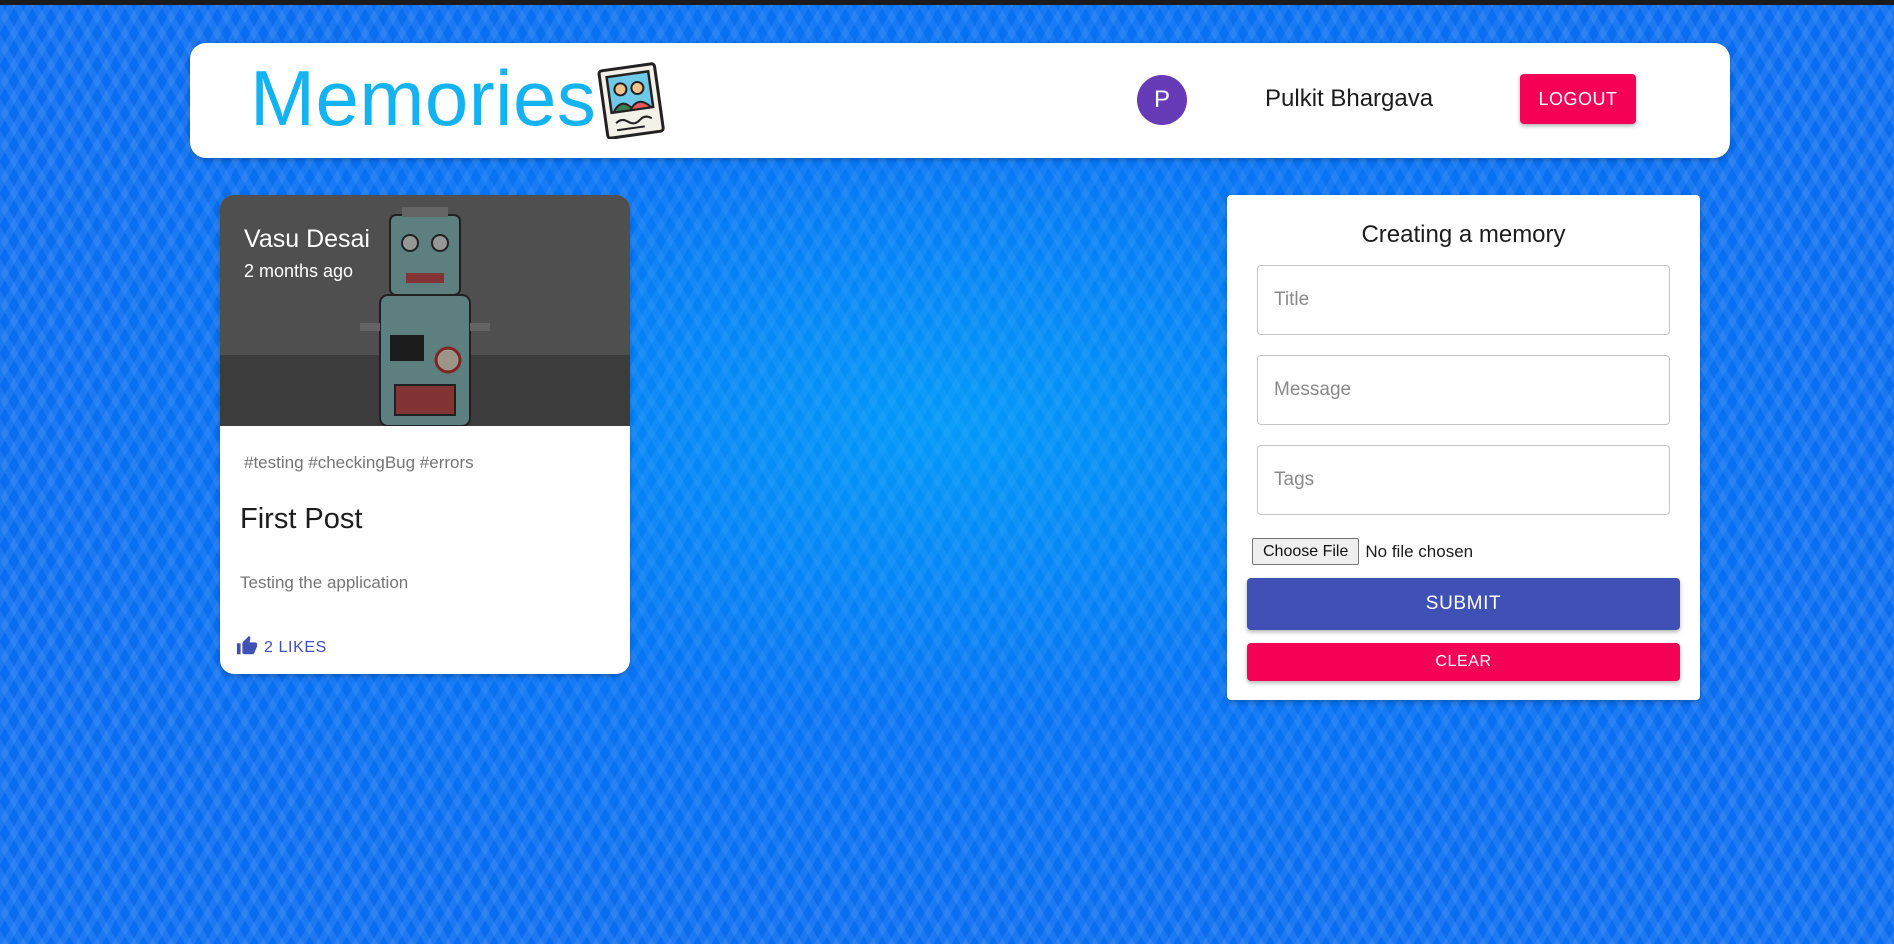 Image resolution: width=1894 pixels, height=944 pixels. What do you see at coordinates (295, 647) in the screenshot?
I see `likes-count: 2 LIKES` at bounding box center [295, 647].